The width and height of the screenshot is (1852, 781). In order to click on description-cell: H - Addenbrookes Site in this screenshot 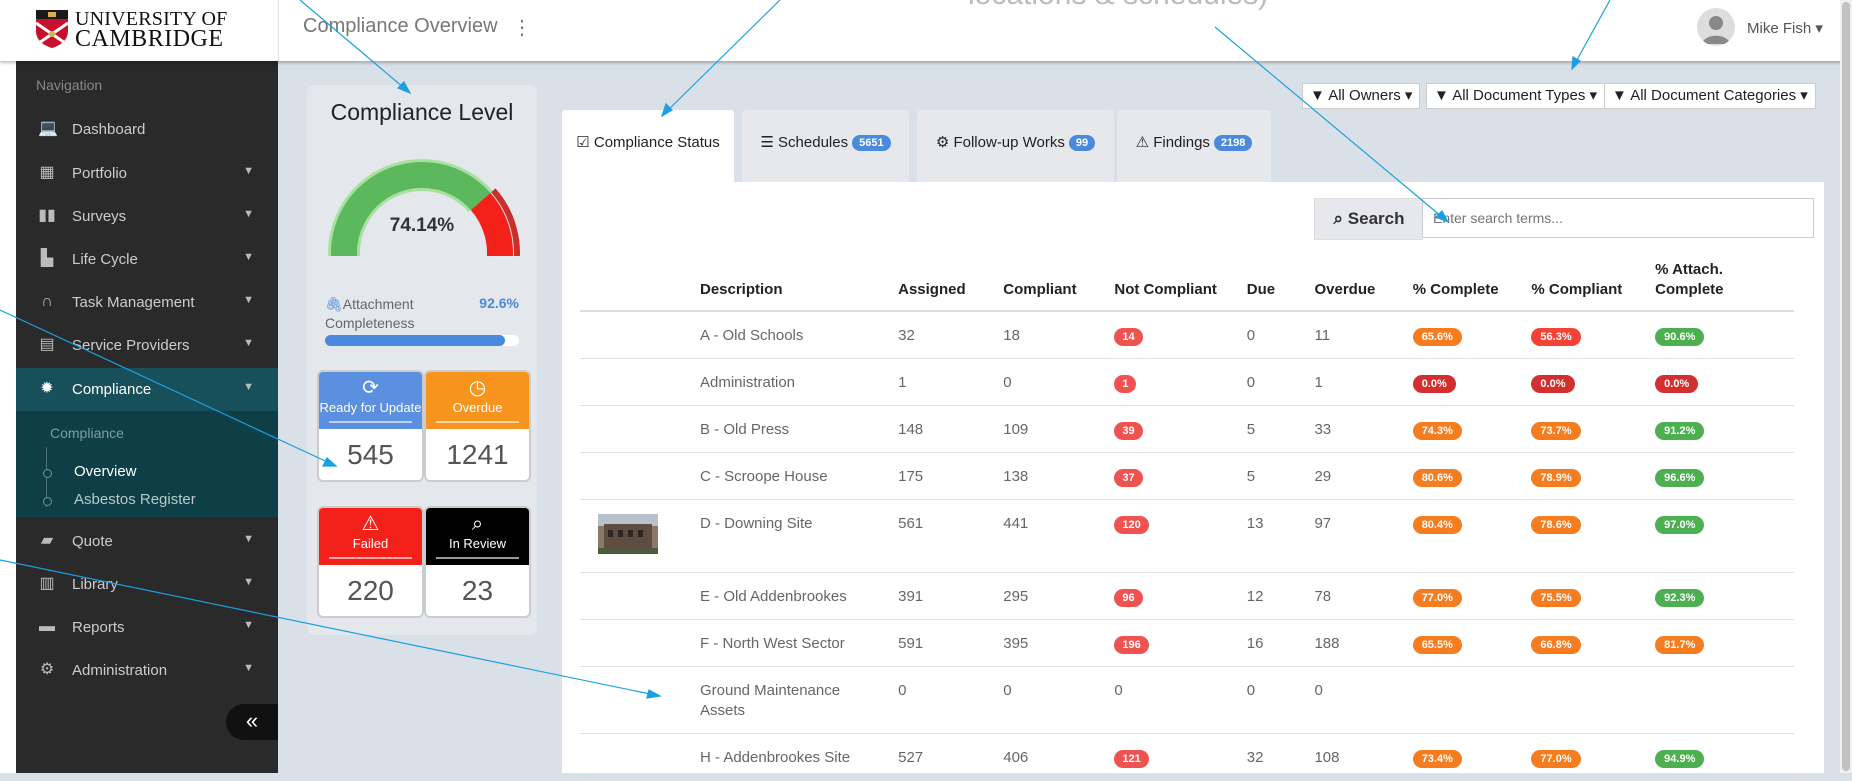, I will do `click(793, 757)`.